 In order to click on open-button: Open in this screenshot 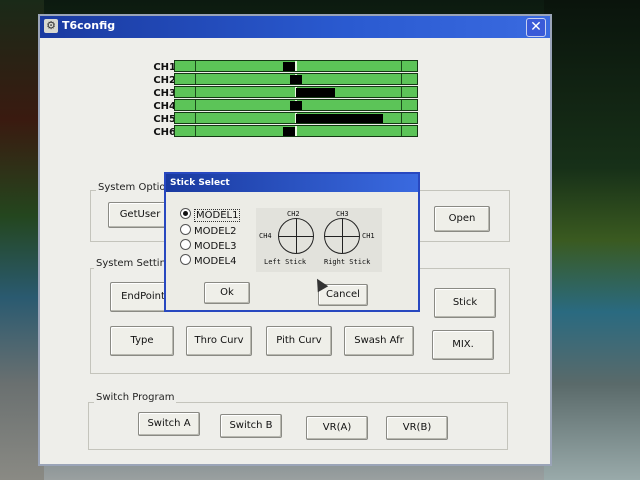, I will do `click(462, 219)`.